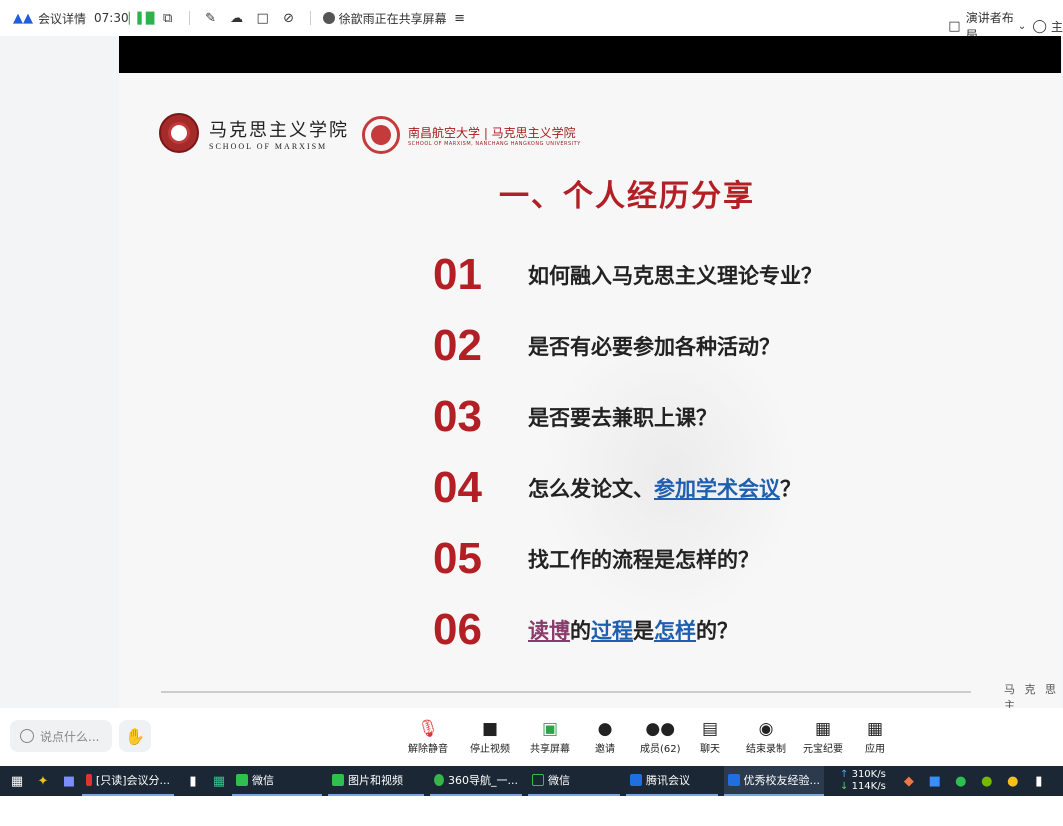  Describe the element at coordinates (823, 729) in the screenshot. I see `notes-icon: ▦` at that location.